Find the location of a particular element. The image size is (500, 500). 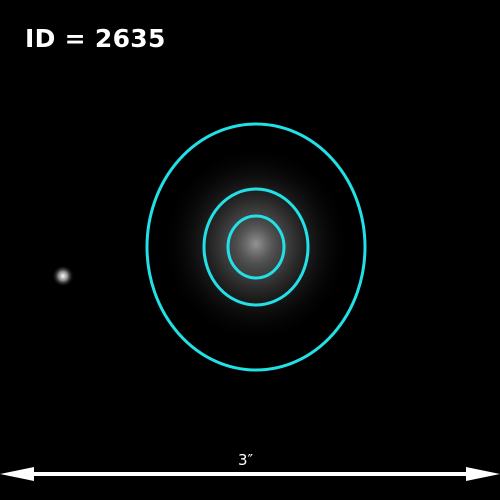

scale-bar-label: 3″ is located at coordinates (246, 460).